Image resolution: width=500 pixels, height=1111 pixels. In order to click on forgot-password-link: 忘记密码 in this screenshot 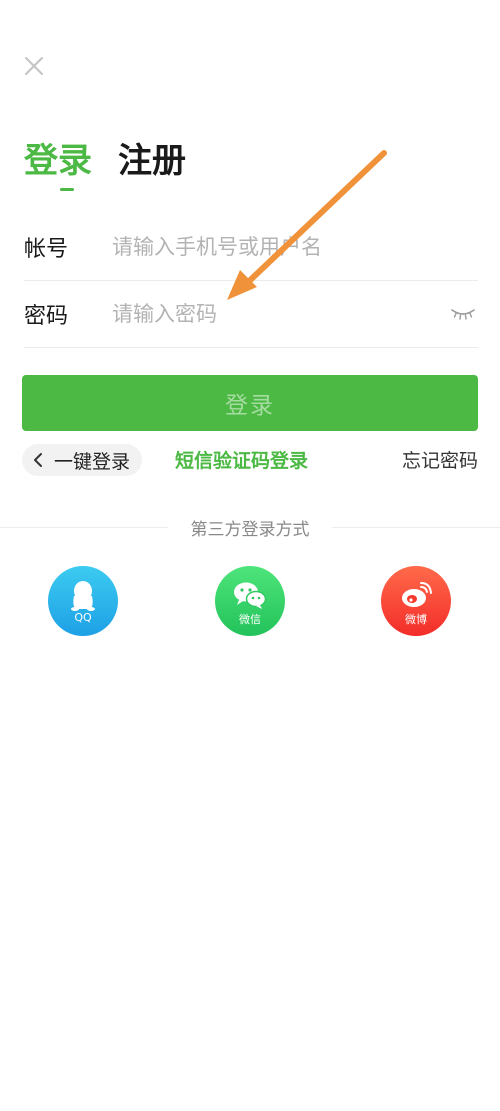, I will do `click(440, 461)`.